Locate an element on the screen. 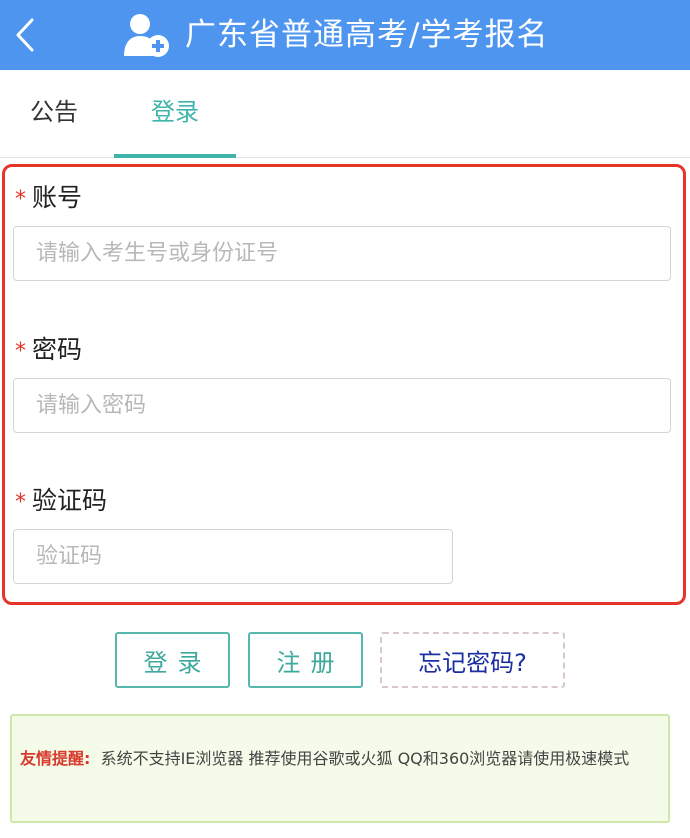 The height and width of the screenshot is (838, 690). password-label: * 密码 is located at coordinates (48, 350).